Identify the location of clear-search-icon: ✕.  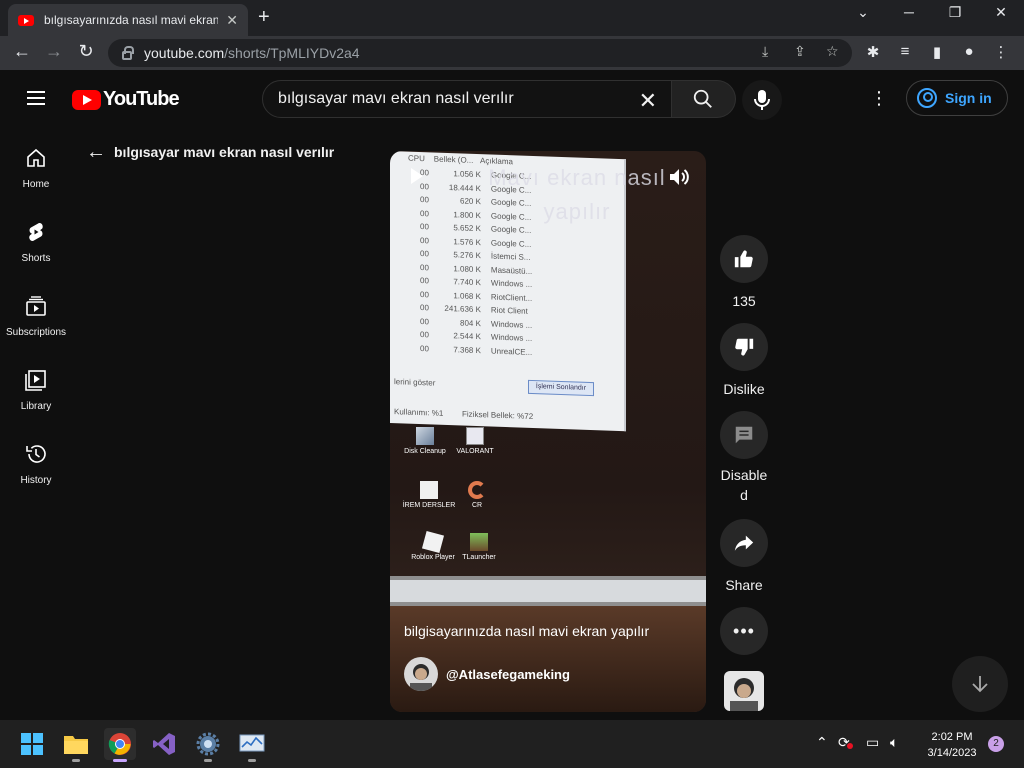
(648, 101).